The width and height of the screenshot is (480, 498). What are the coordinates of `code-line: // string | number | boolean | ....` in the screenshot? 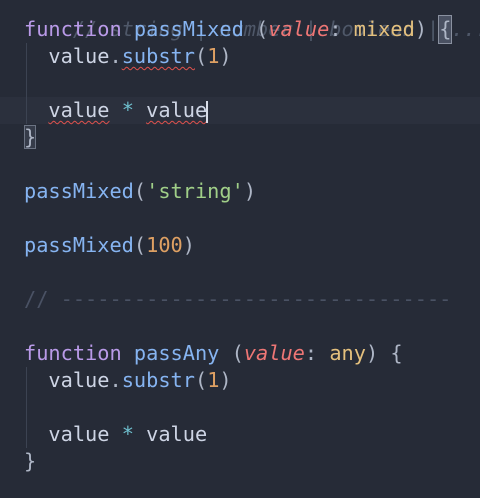 It's located at (252, 20).